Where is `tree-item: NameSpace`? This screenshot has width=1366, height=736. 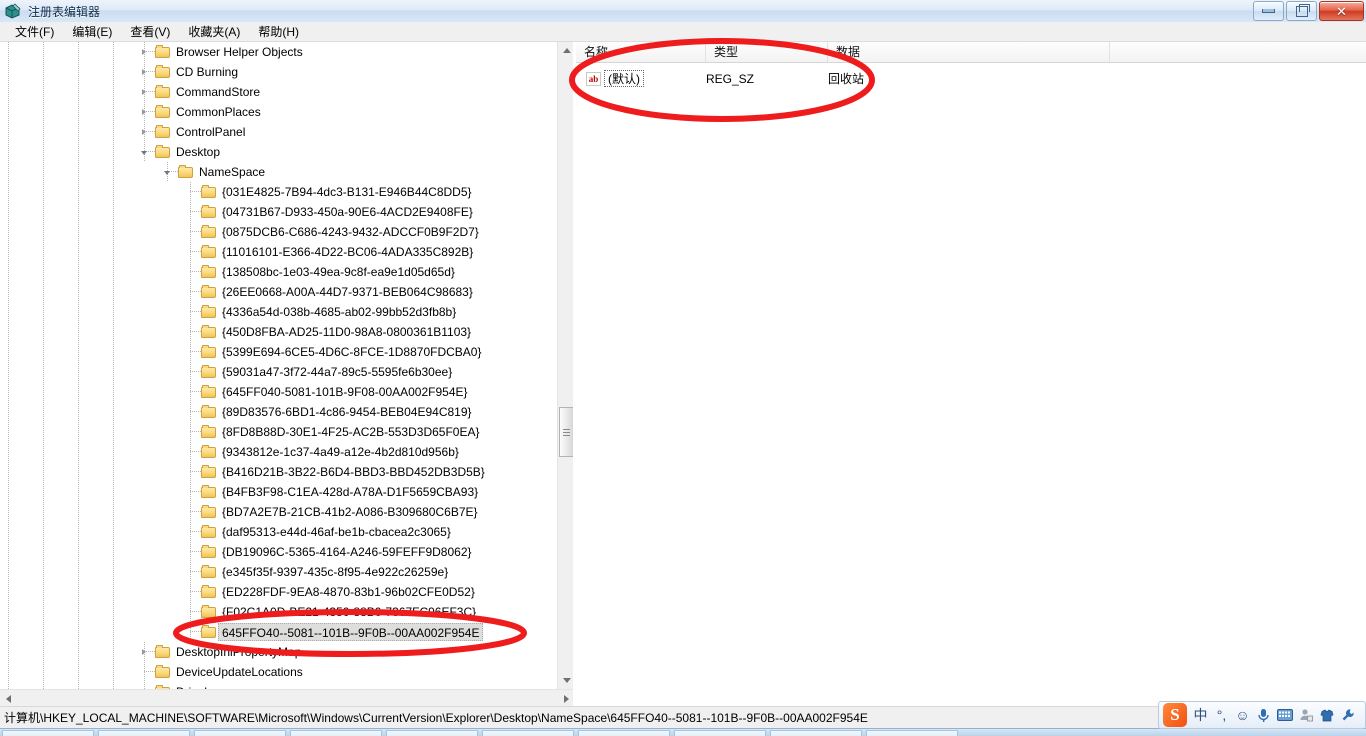 tree-item: NameSpace is located at coordinates (276, 172).